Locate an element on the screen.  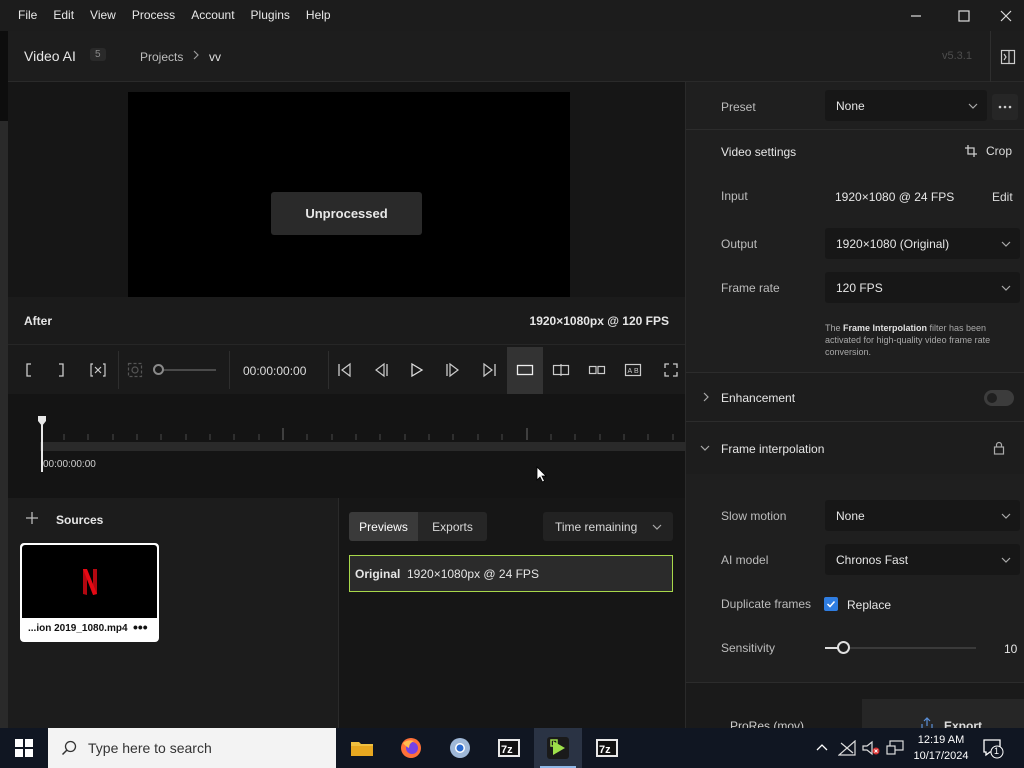
enhancement-section: Enhancement is located at coordinates (855, 397).